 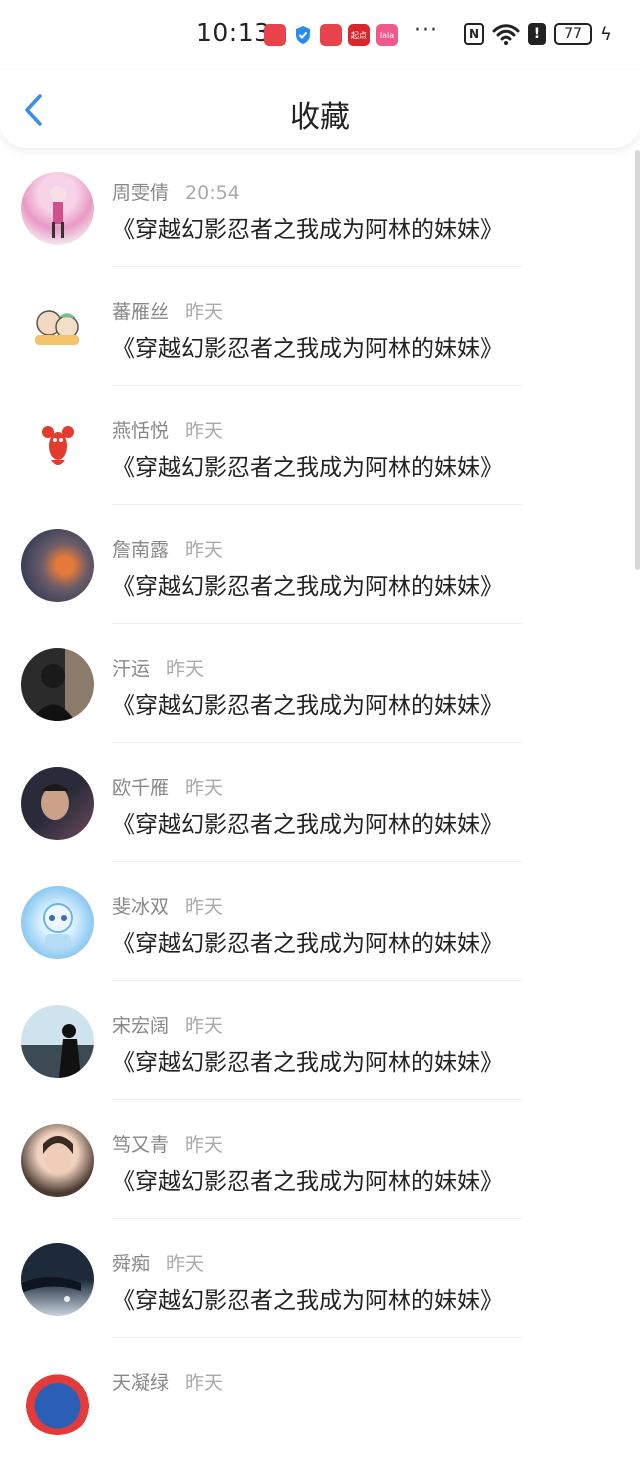 What do you see at coordinates (141, 193) in the screenshot?
I see `user-name: 周雯倩` at bounding box center [141, 193].